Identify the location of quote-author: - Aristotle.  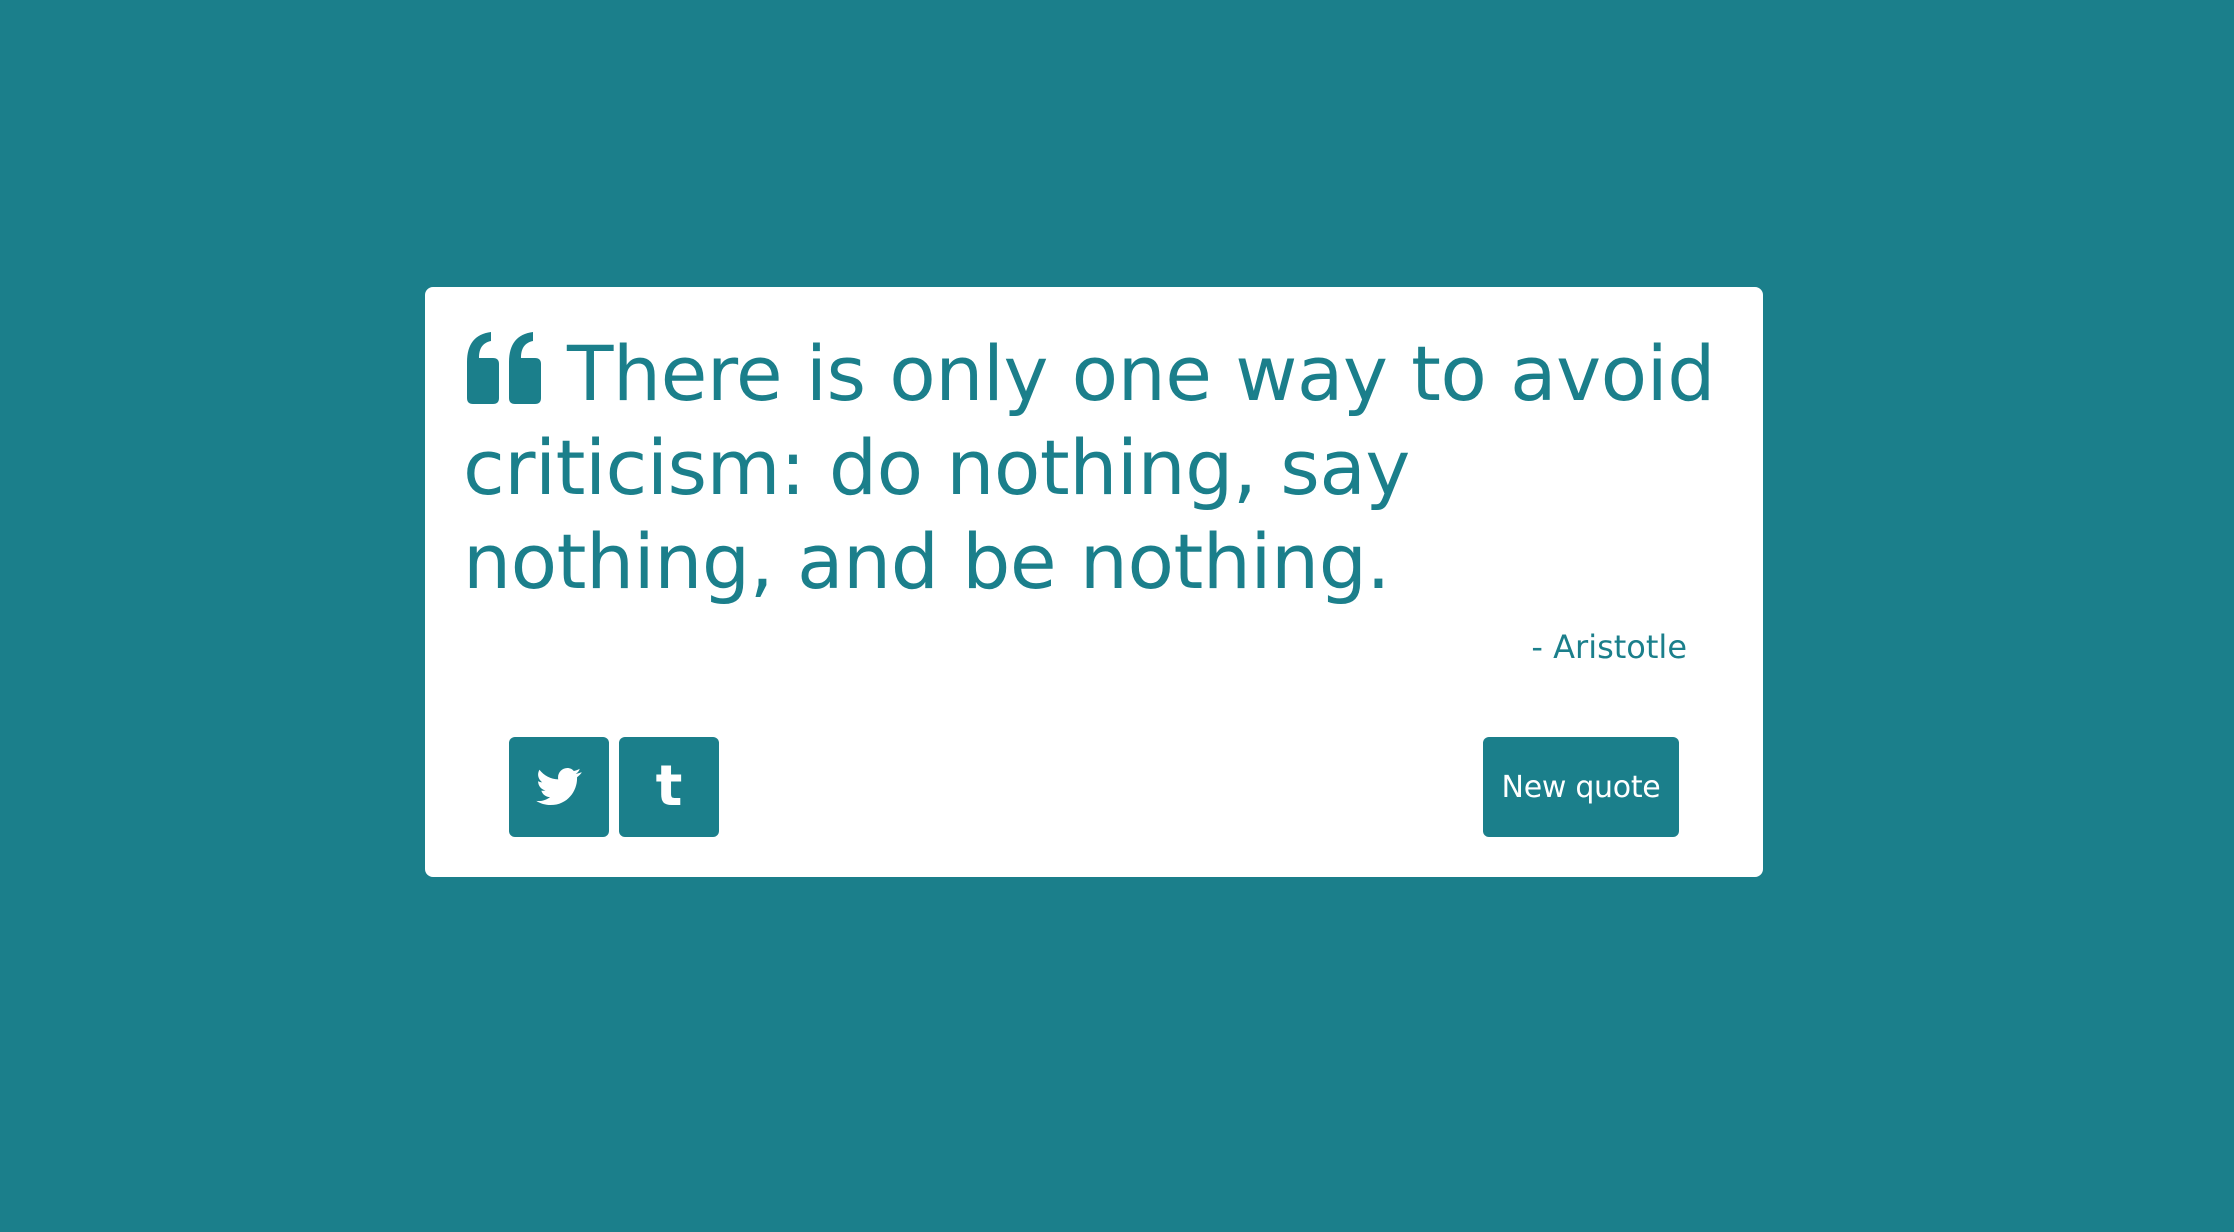
(1609, 647).